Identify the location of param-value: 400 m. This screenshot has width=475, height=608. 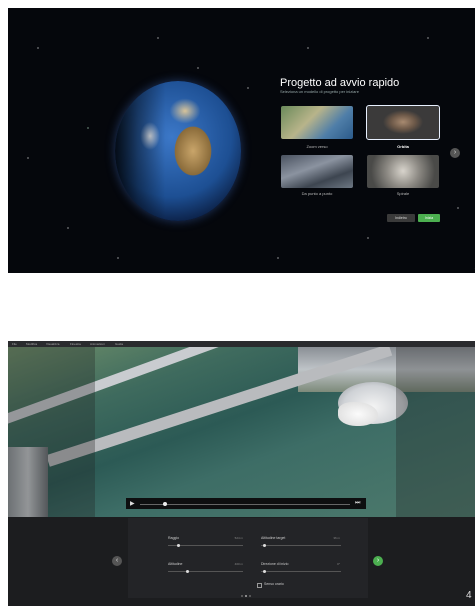
(238, 564).